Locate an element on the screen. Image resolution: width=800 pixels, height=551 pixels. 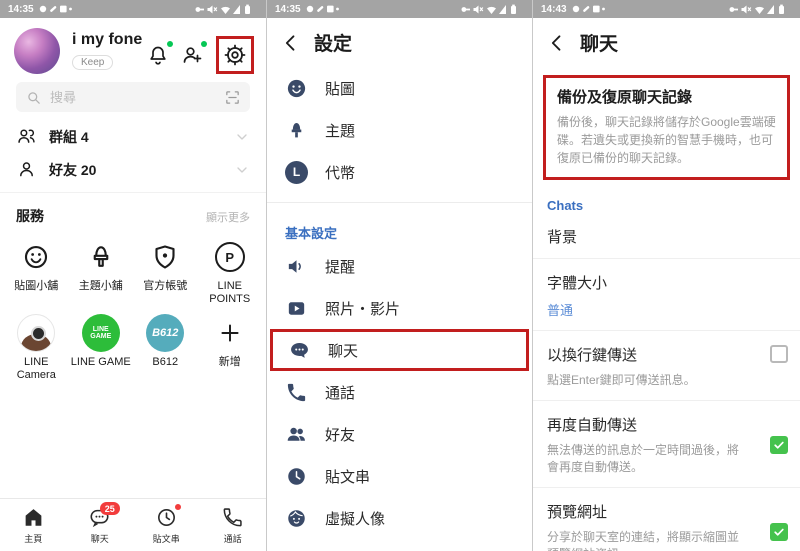
settings-item-chats: 聊天 is located at coordinates (399, 350).